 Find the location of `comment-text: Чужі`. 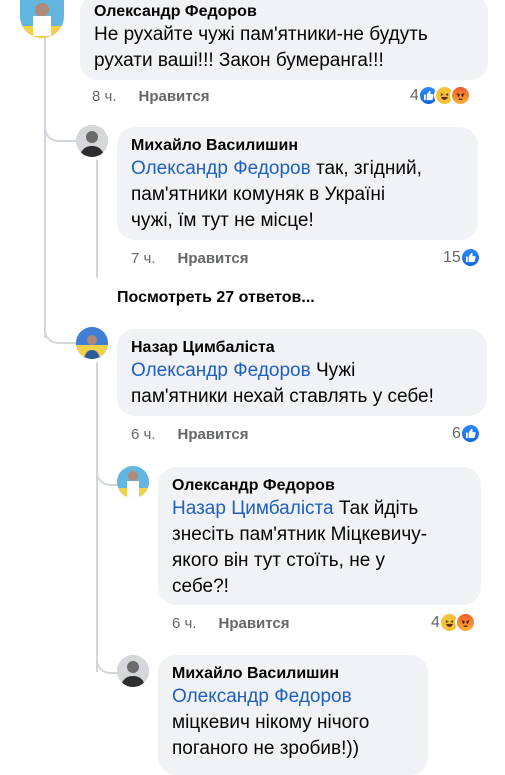

comment-text: Чужі is located at coordinates (333, 370).